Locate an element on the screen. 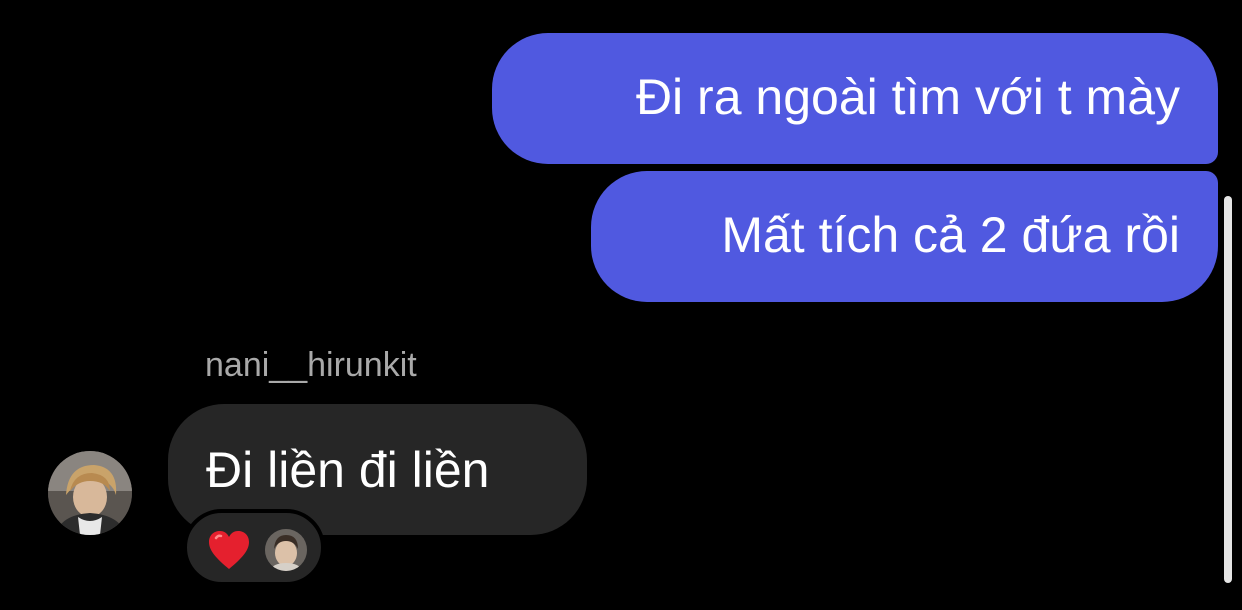  message-reactions is located at coordinates (254, 547).